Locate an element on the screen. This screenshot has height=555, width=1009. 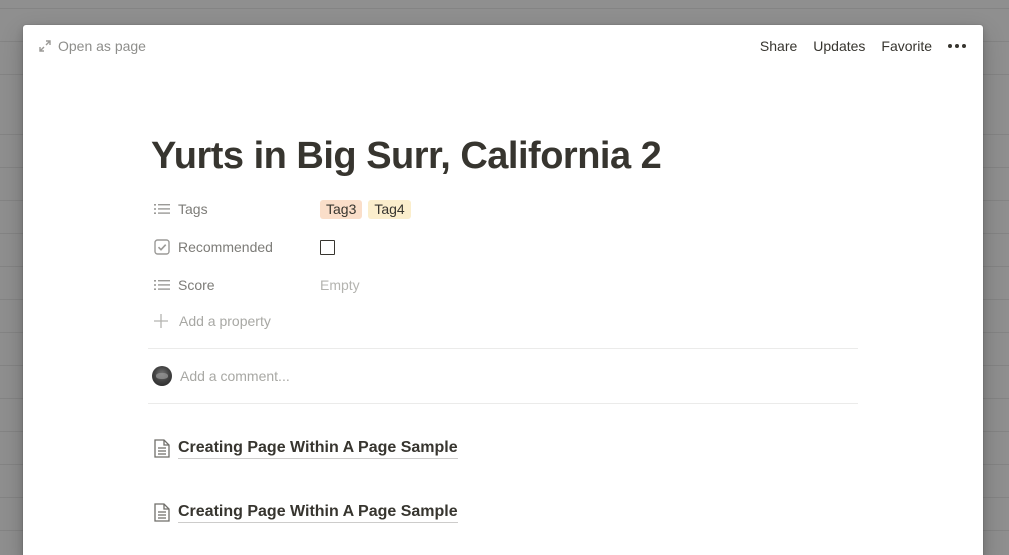
plus-icon is located at coordinates (161, 321).